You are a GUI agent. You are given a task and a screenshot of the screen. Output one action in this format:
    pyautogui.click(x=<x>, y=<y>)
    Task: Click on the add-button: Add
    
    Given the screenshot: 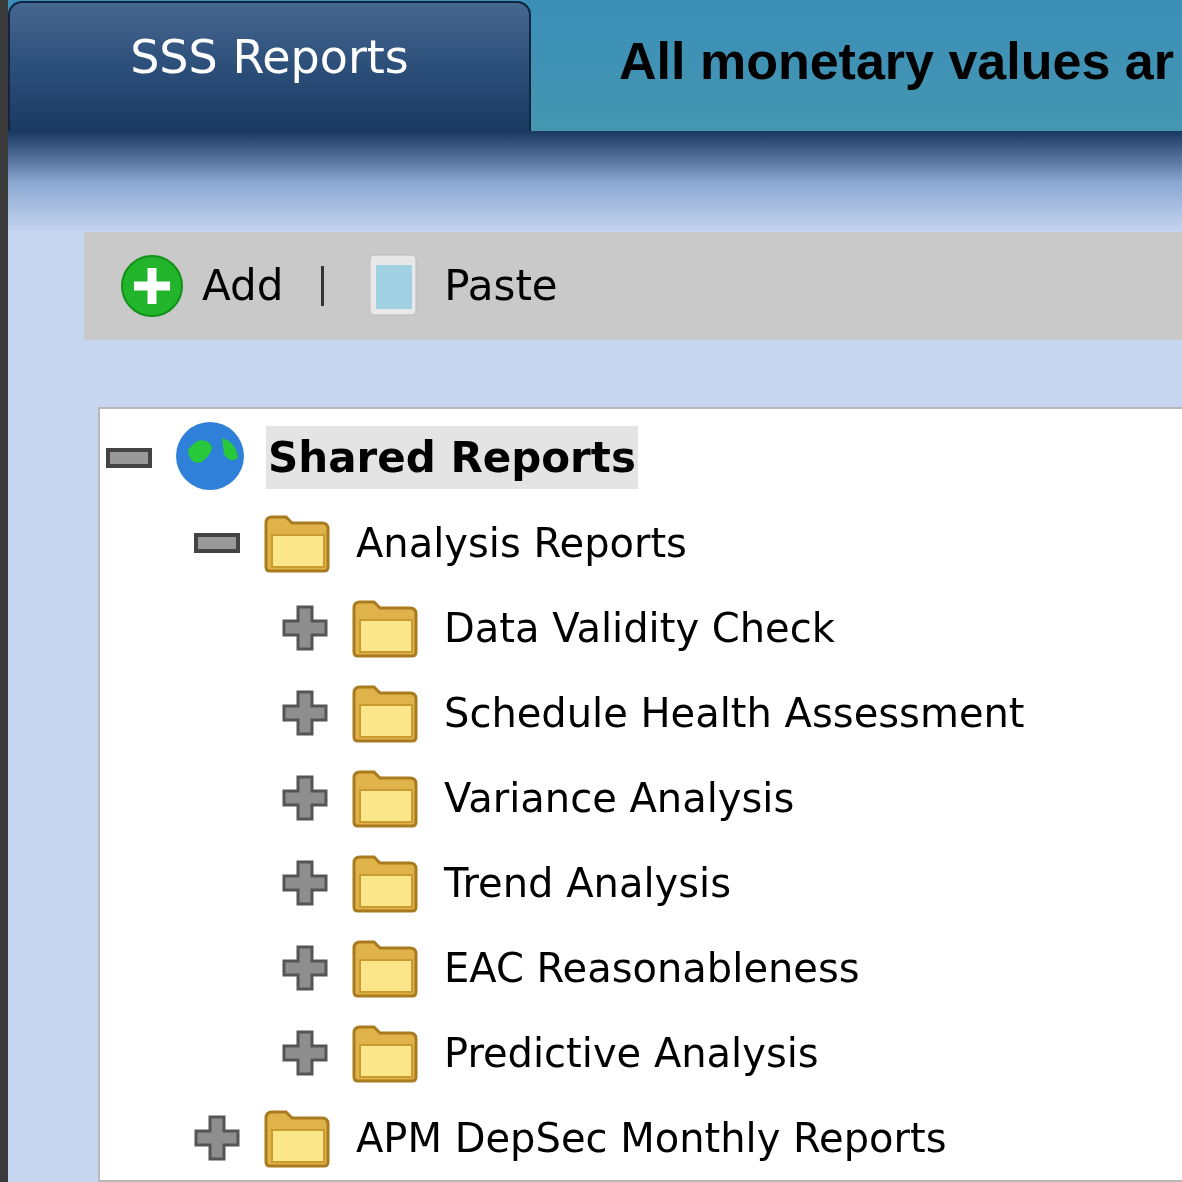 What is the action you would take?
    pyautogui.click(x=202, y=285)
    